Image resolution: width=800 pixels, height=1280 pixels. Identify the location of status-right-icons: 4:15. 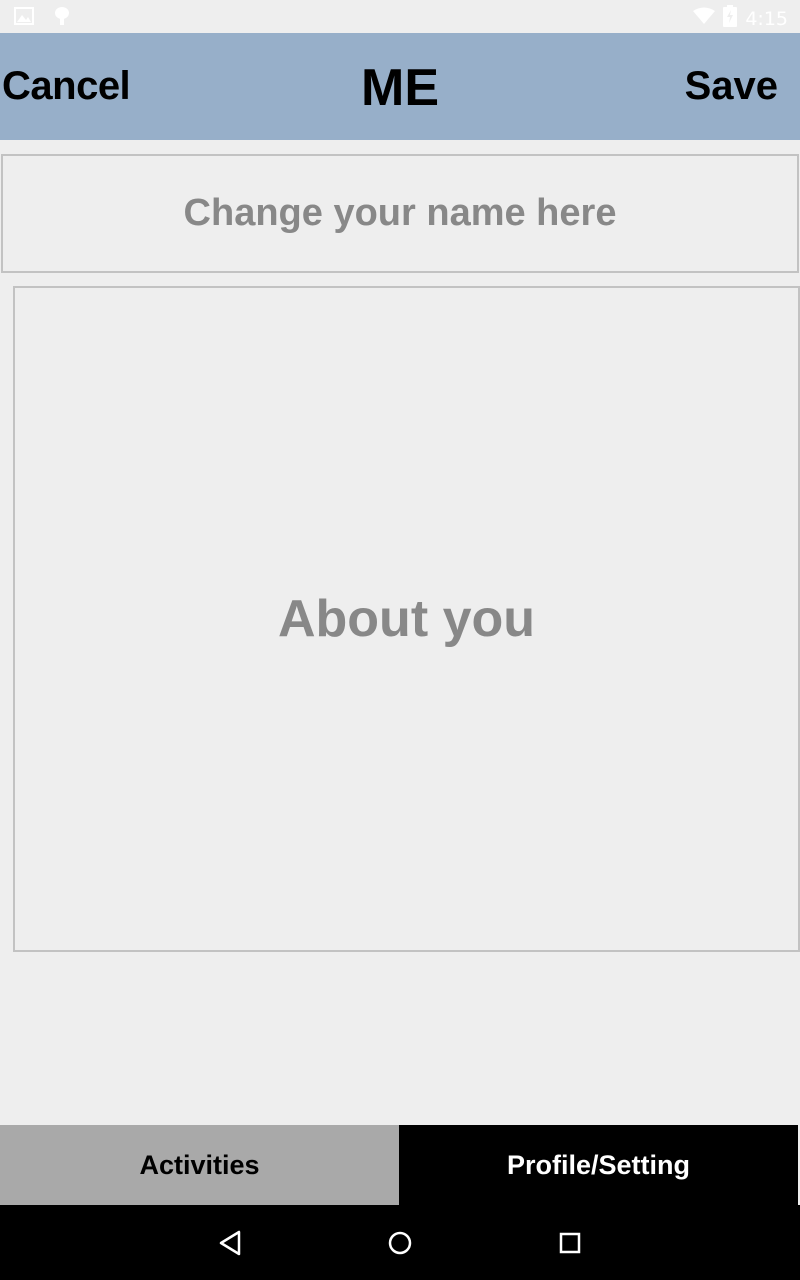
(740, 18).